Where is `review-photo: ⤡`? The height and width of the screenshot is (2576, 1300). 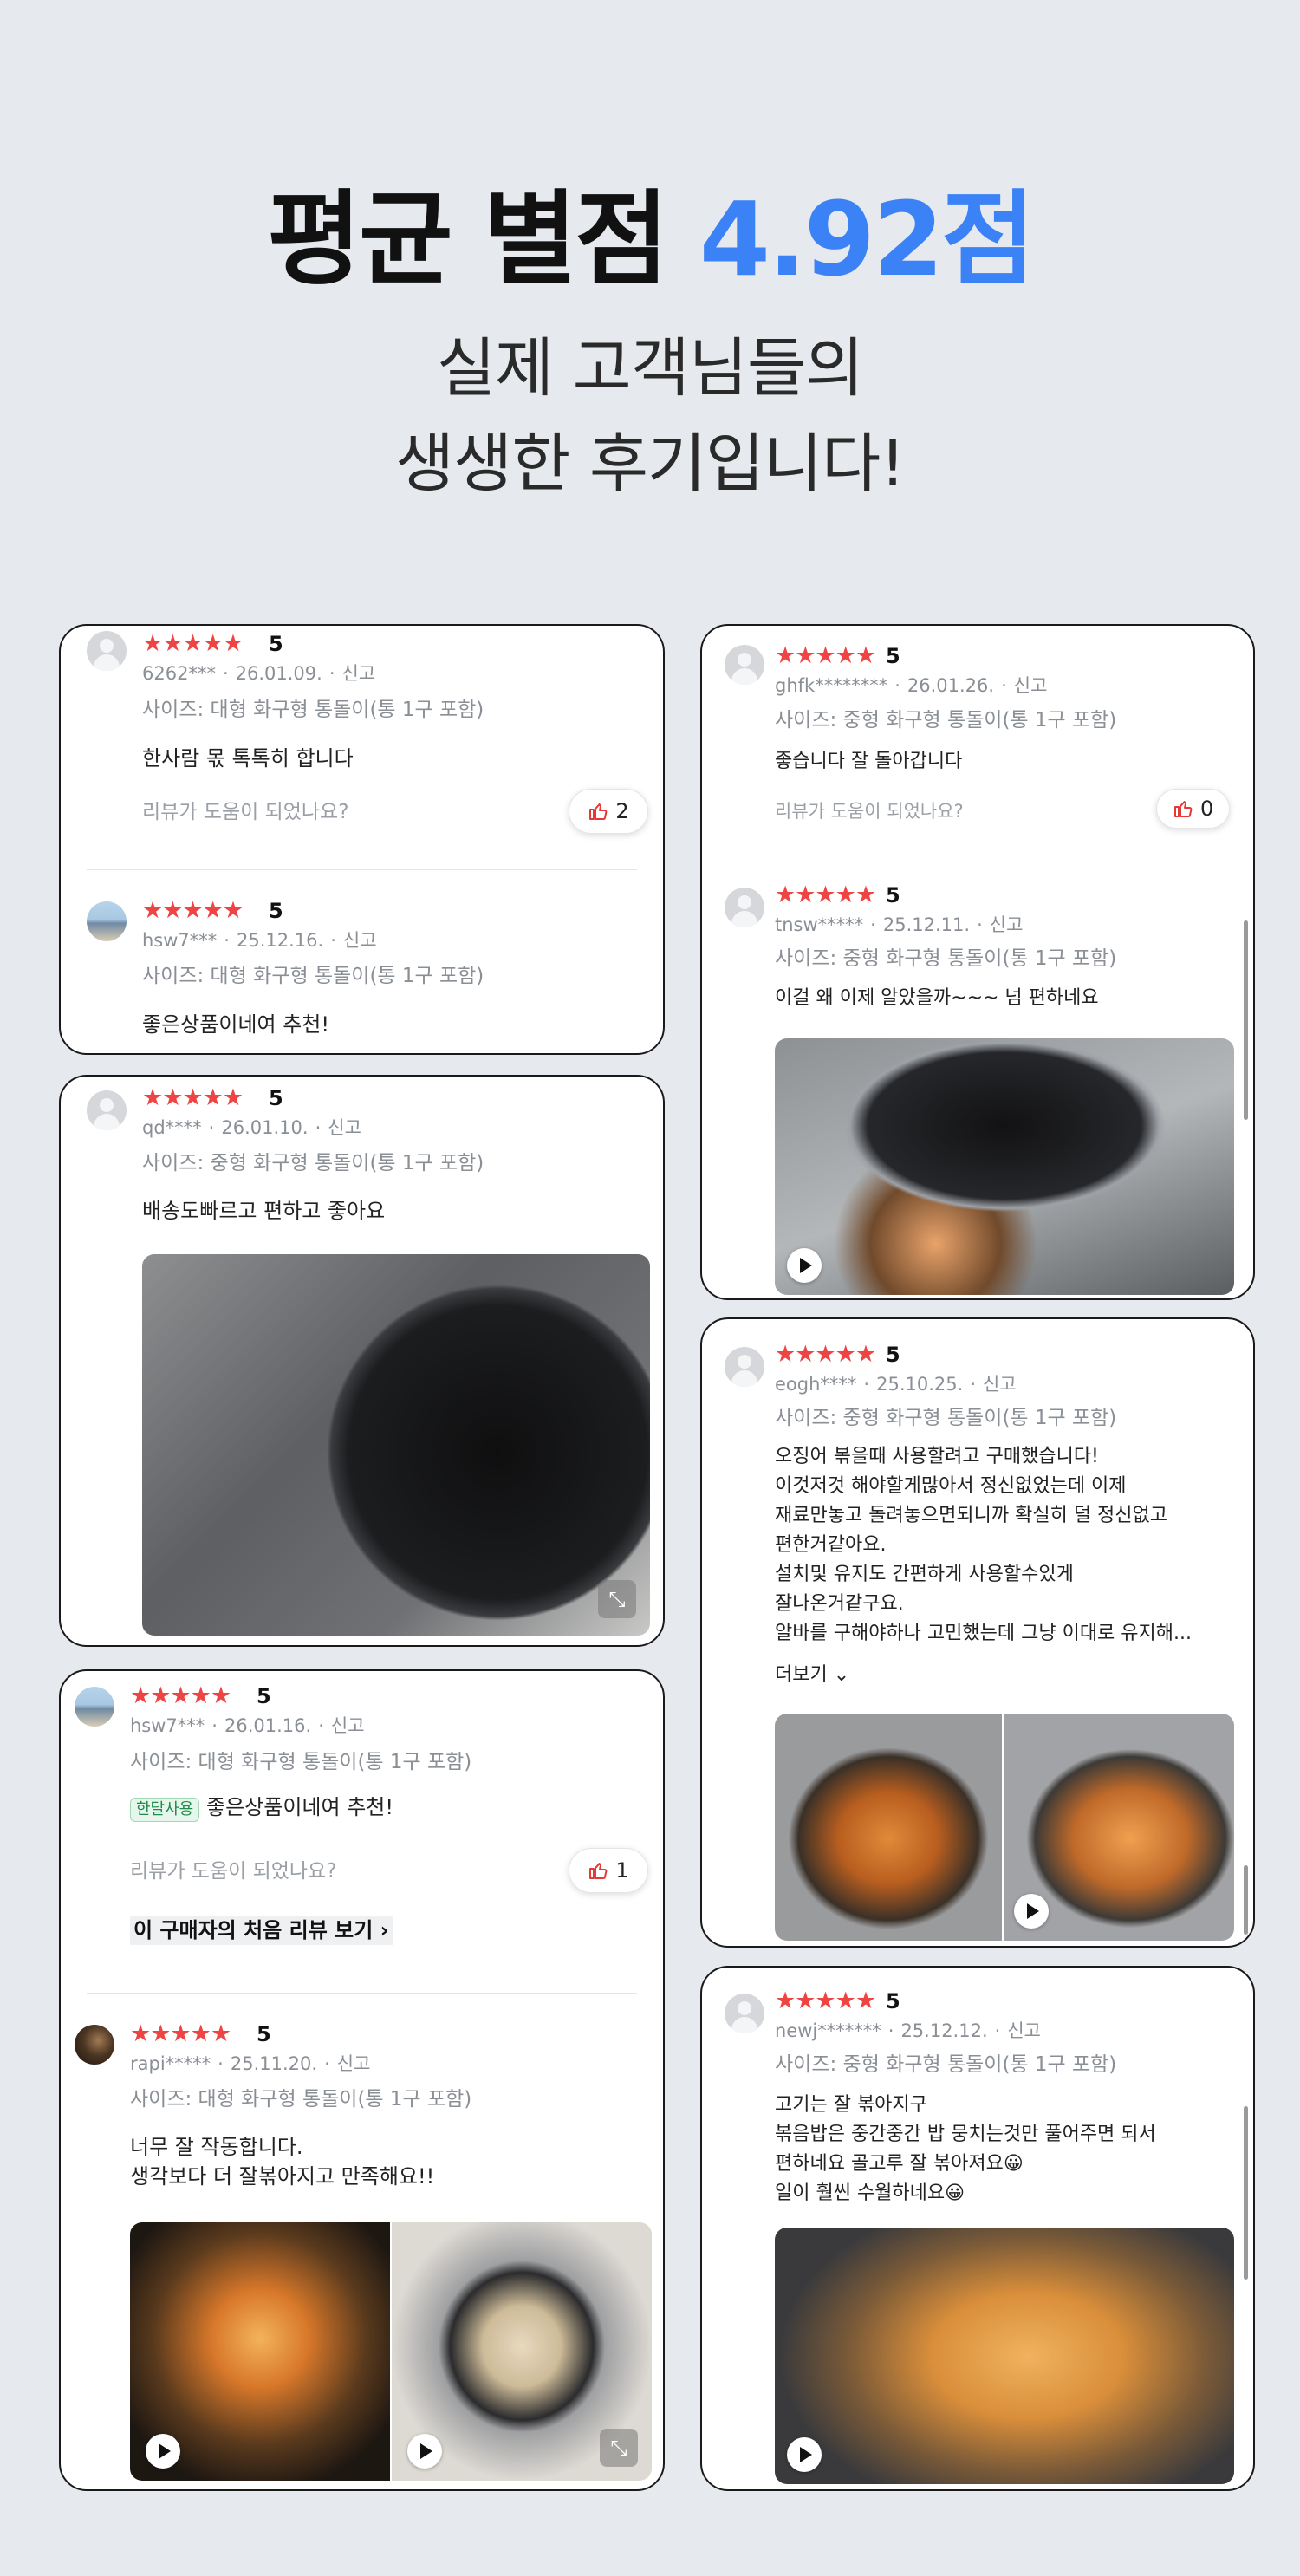 review-photo: ⤡ is located at coordinates (396, 1445).